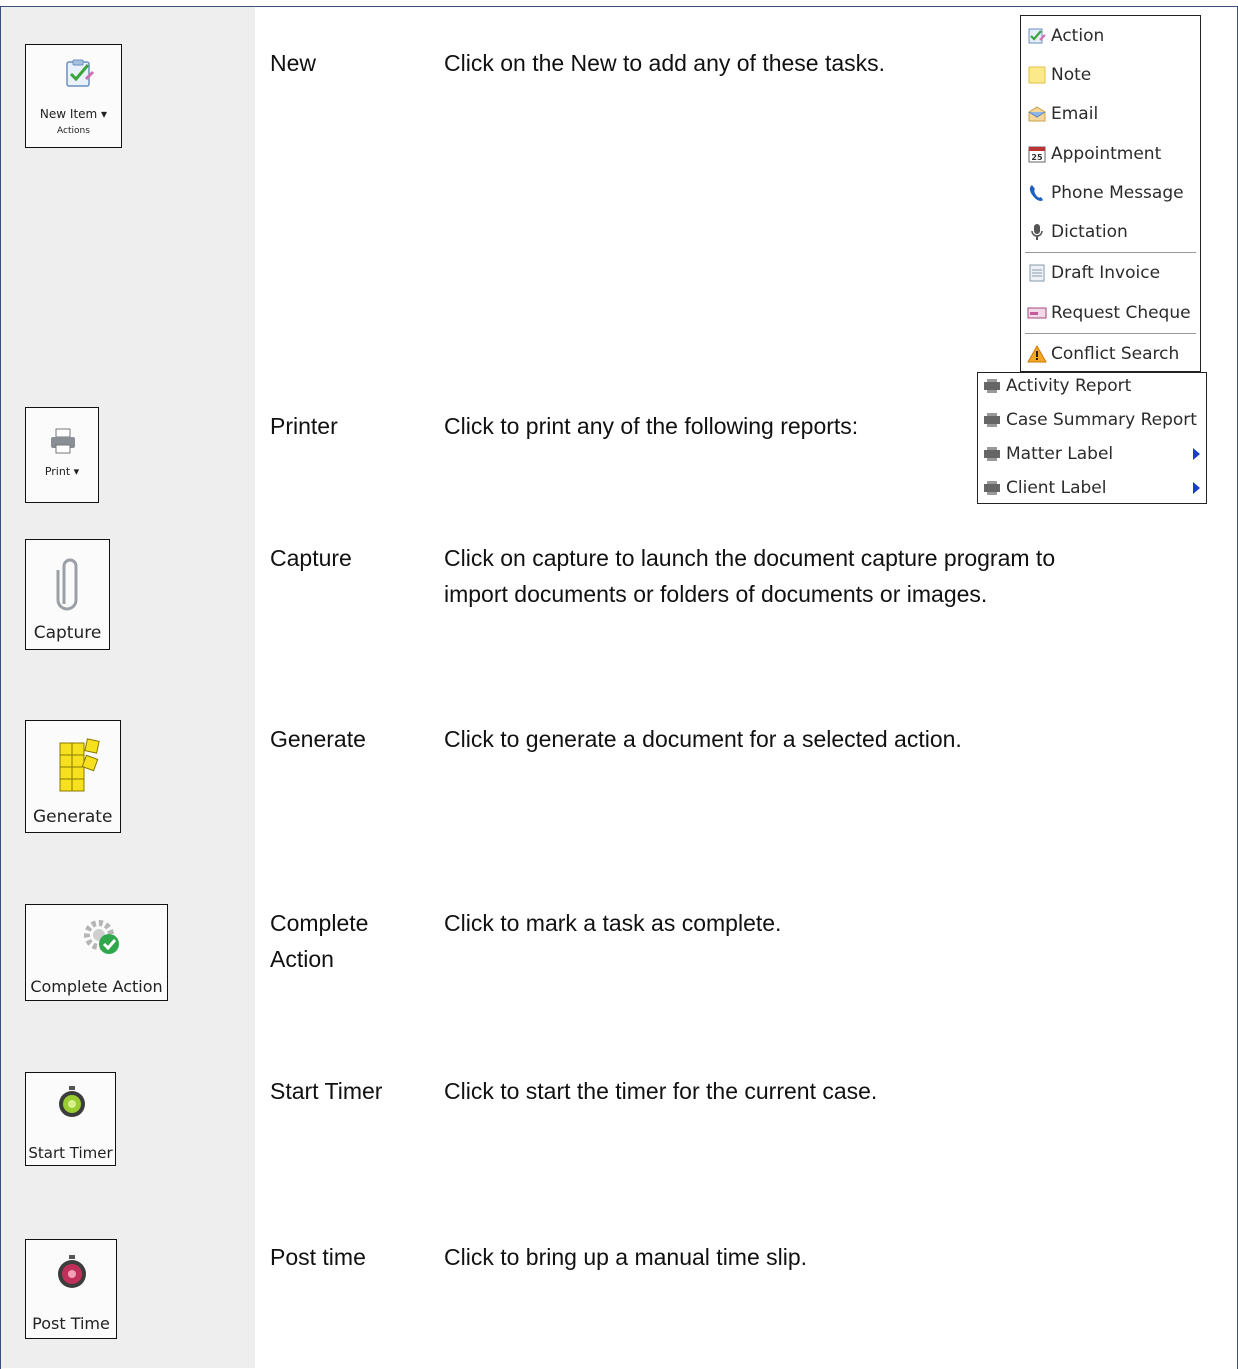 Image resolution: width=1238 pixels, height=1369 pixels. What do you see at coordinates (626, 1257) in the screenshot?
I see `post-time-description: Click to bring up a manual time slip.` at bounding box center [626, 1257].